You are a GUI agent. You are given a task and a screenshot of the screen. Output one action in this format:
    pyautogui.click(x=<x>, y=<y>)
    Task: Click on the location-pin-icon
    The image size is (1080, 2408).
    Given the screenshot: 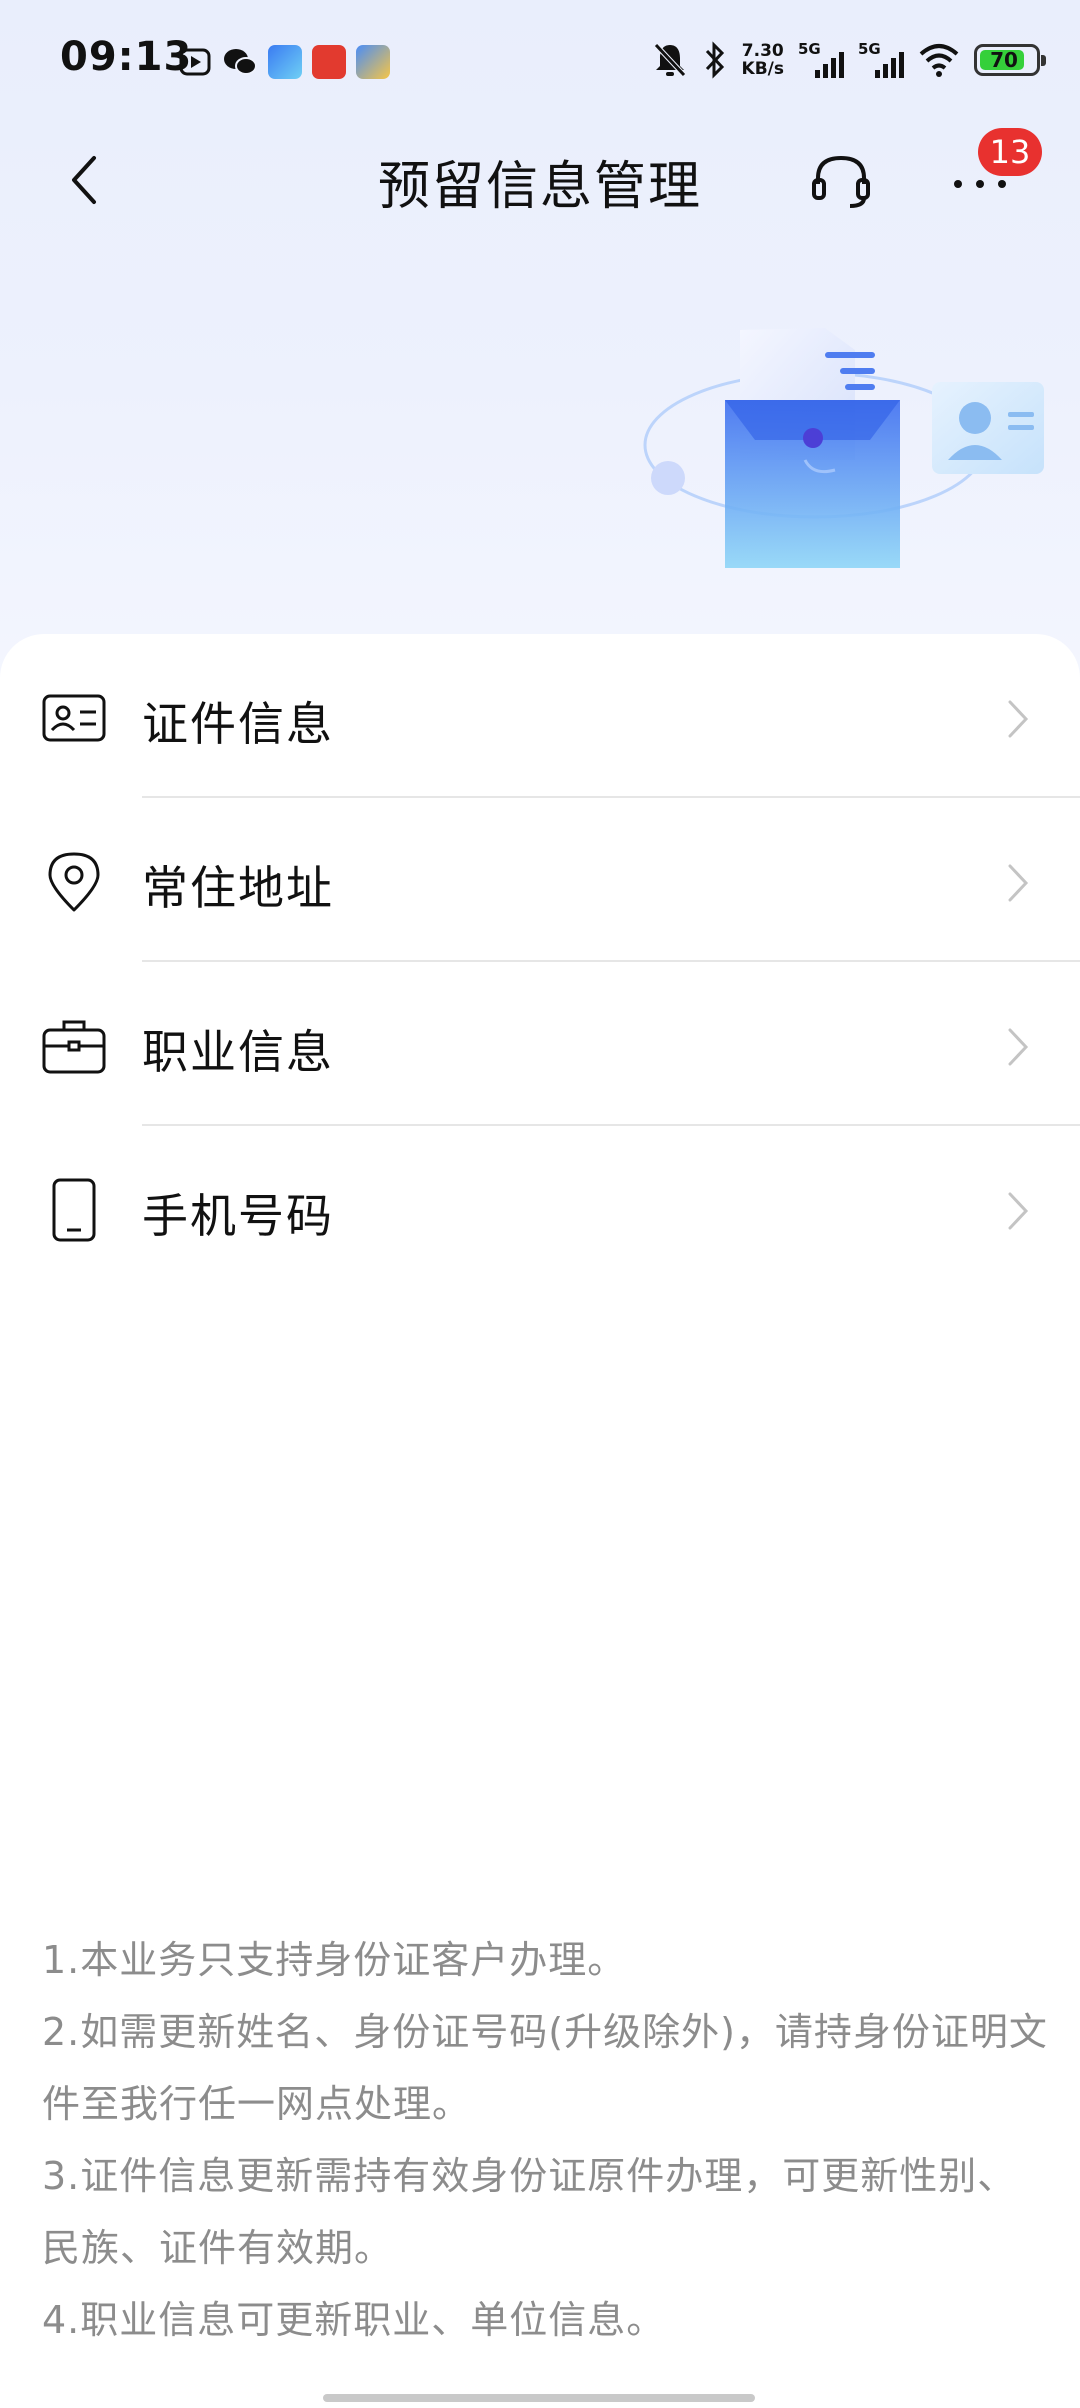 What is the action you would take?
    pyautogui.click(x=74, y=882)
    